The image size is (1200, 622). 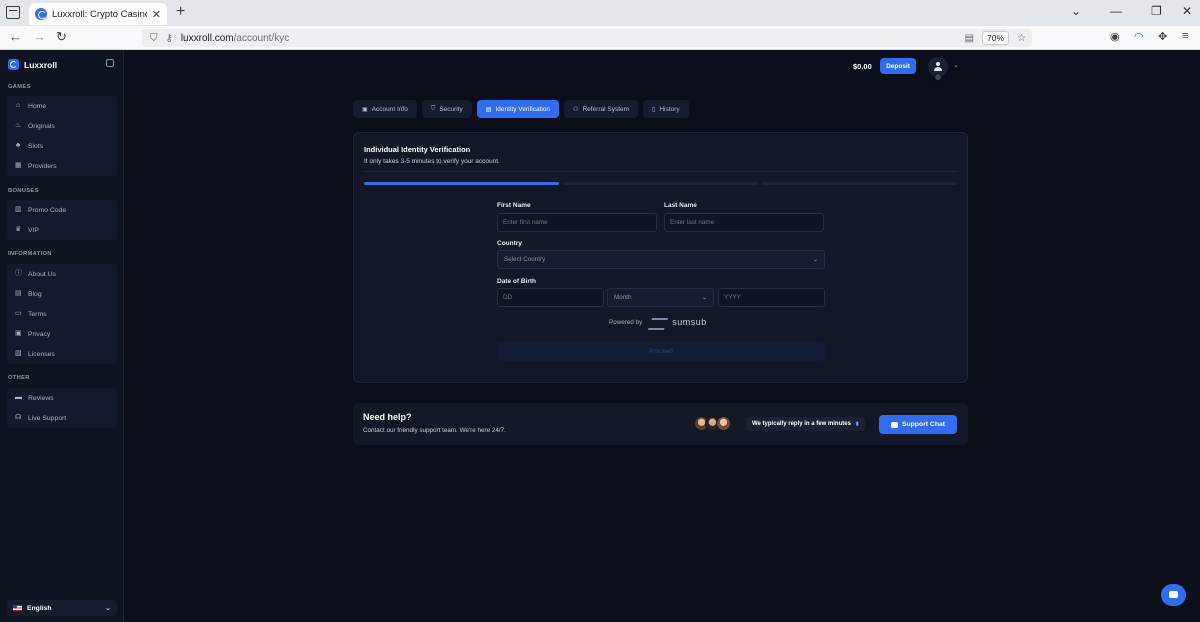 What do you see at coordinates (969, 38) in the screenshot?
I see `reader-view-icon: ▤` at bounding box center [969, 38].